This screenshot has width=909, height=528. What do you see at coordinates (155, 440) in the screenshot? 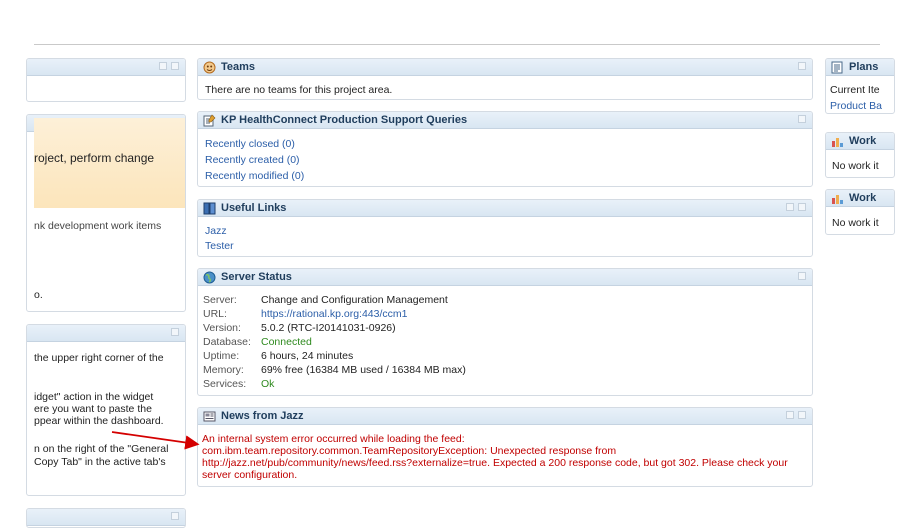
I see `annotation-arrow` at bounding box center [155, 440].